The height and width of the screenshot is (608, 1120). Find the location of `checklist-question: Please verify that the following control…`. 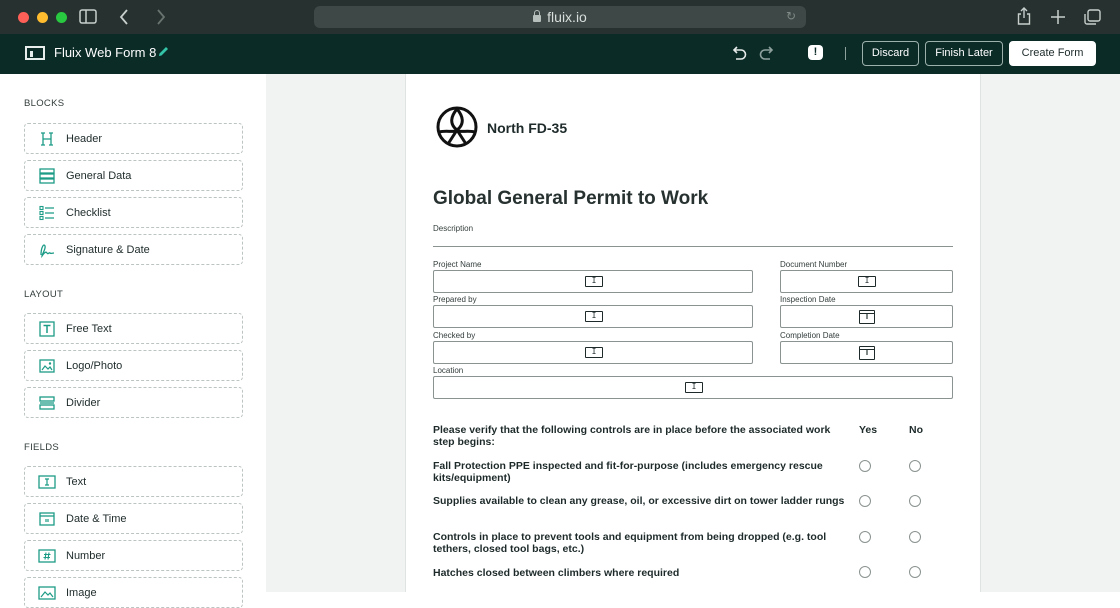

checklist-question: Please verify that the following control… is located at coordinates (643, 436).